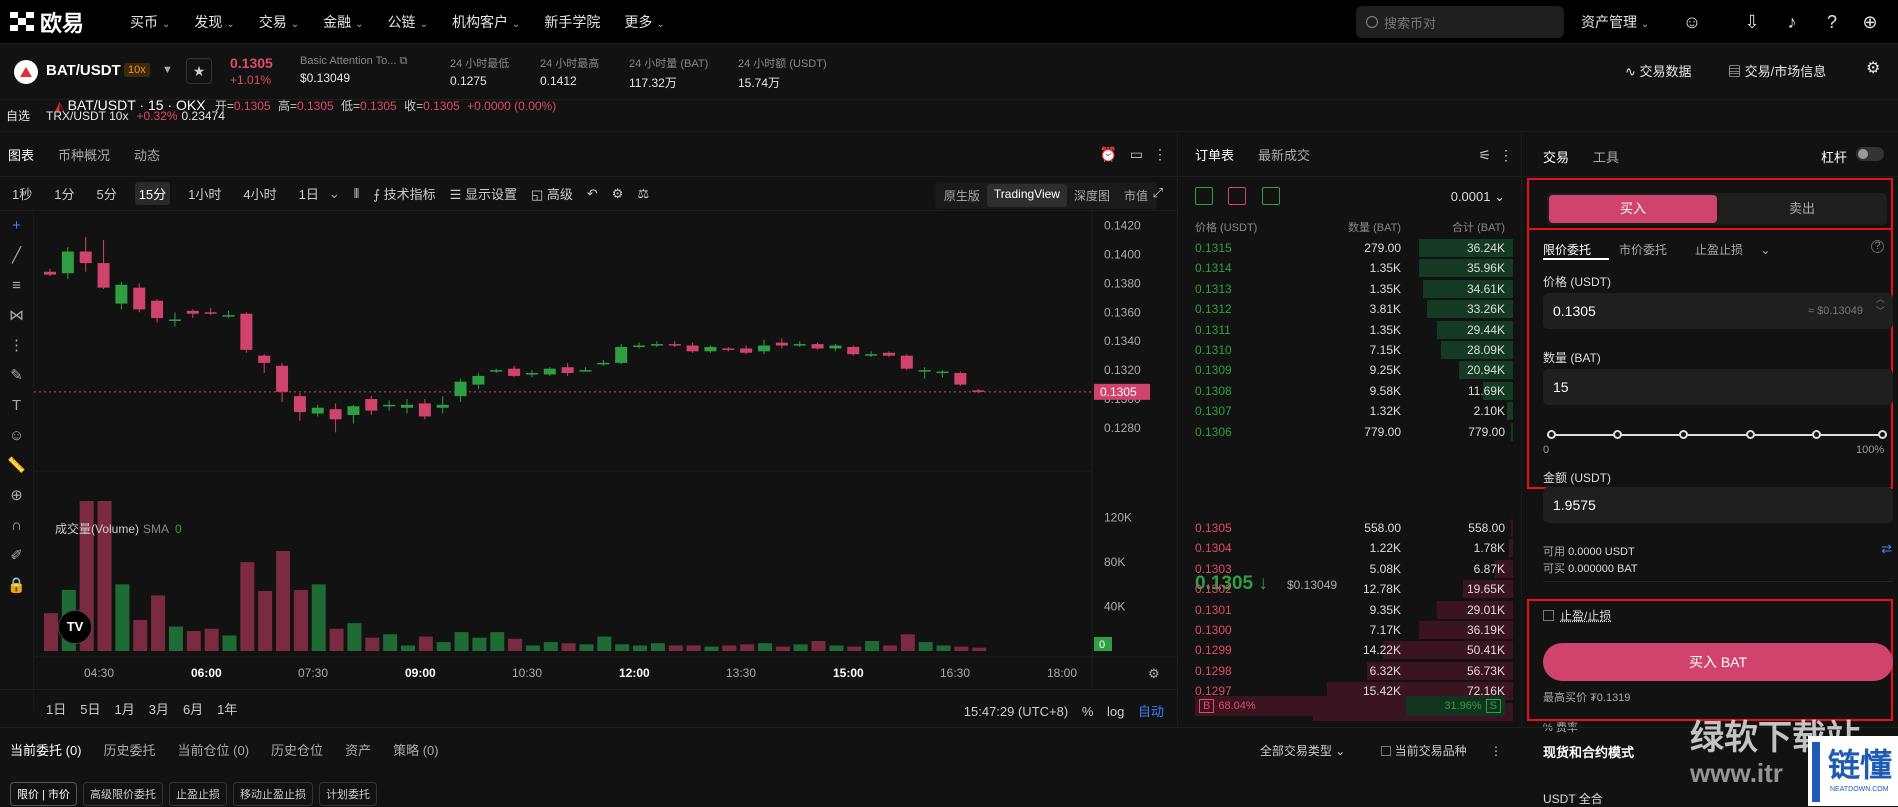  I want to click on auto-toggle: 自动, so click(1151, 711).